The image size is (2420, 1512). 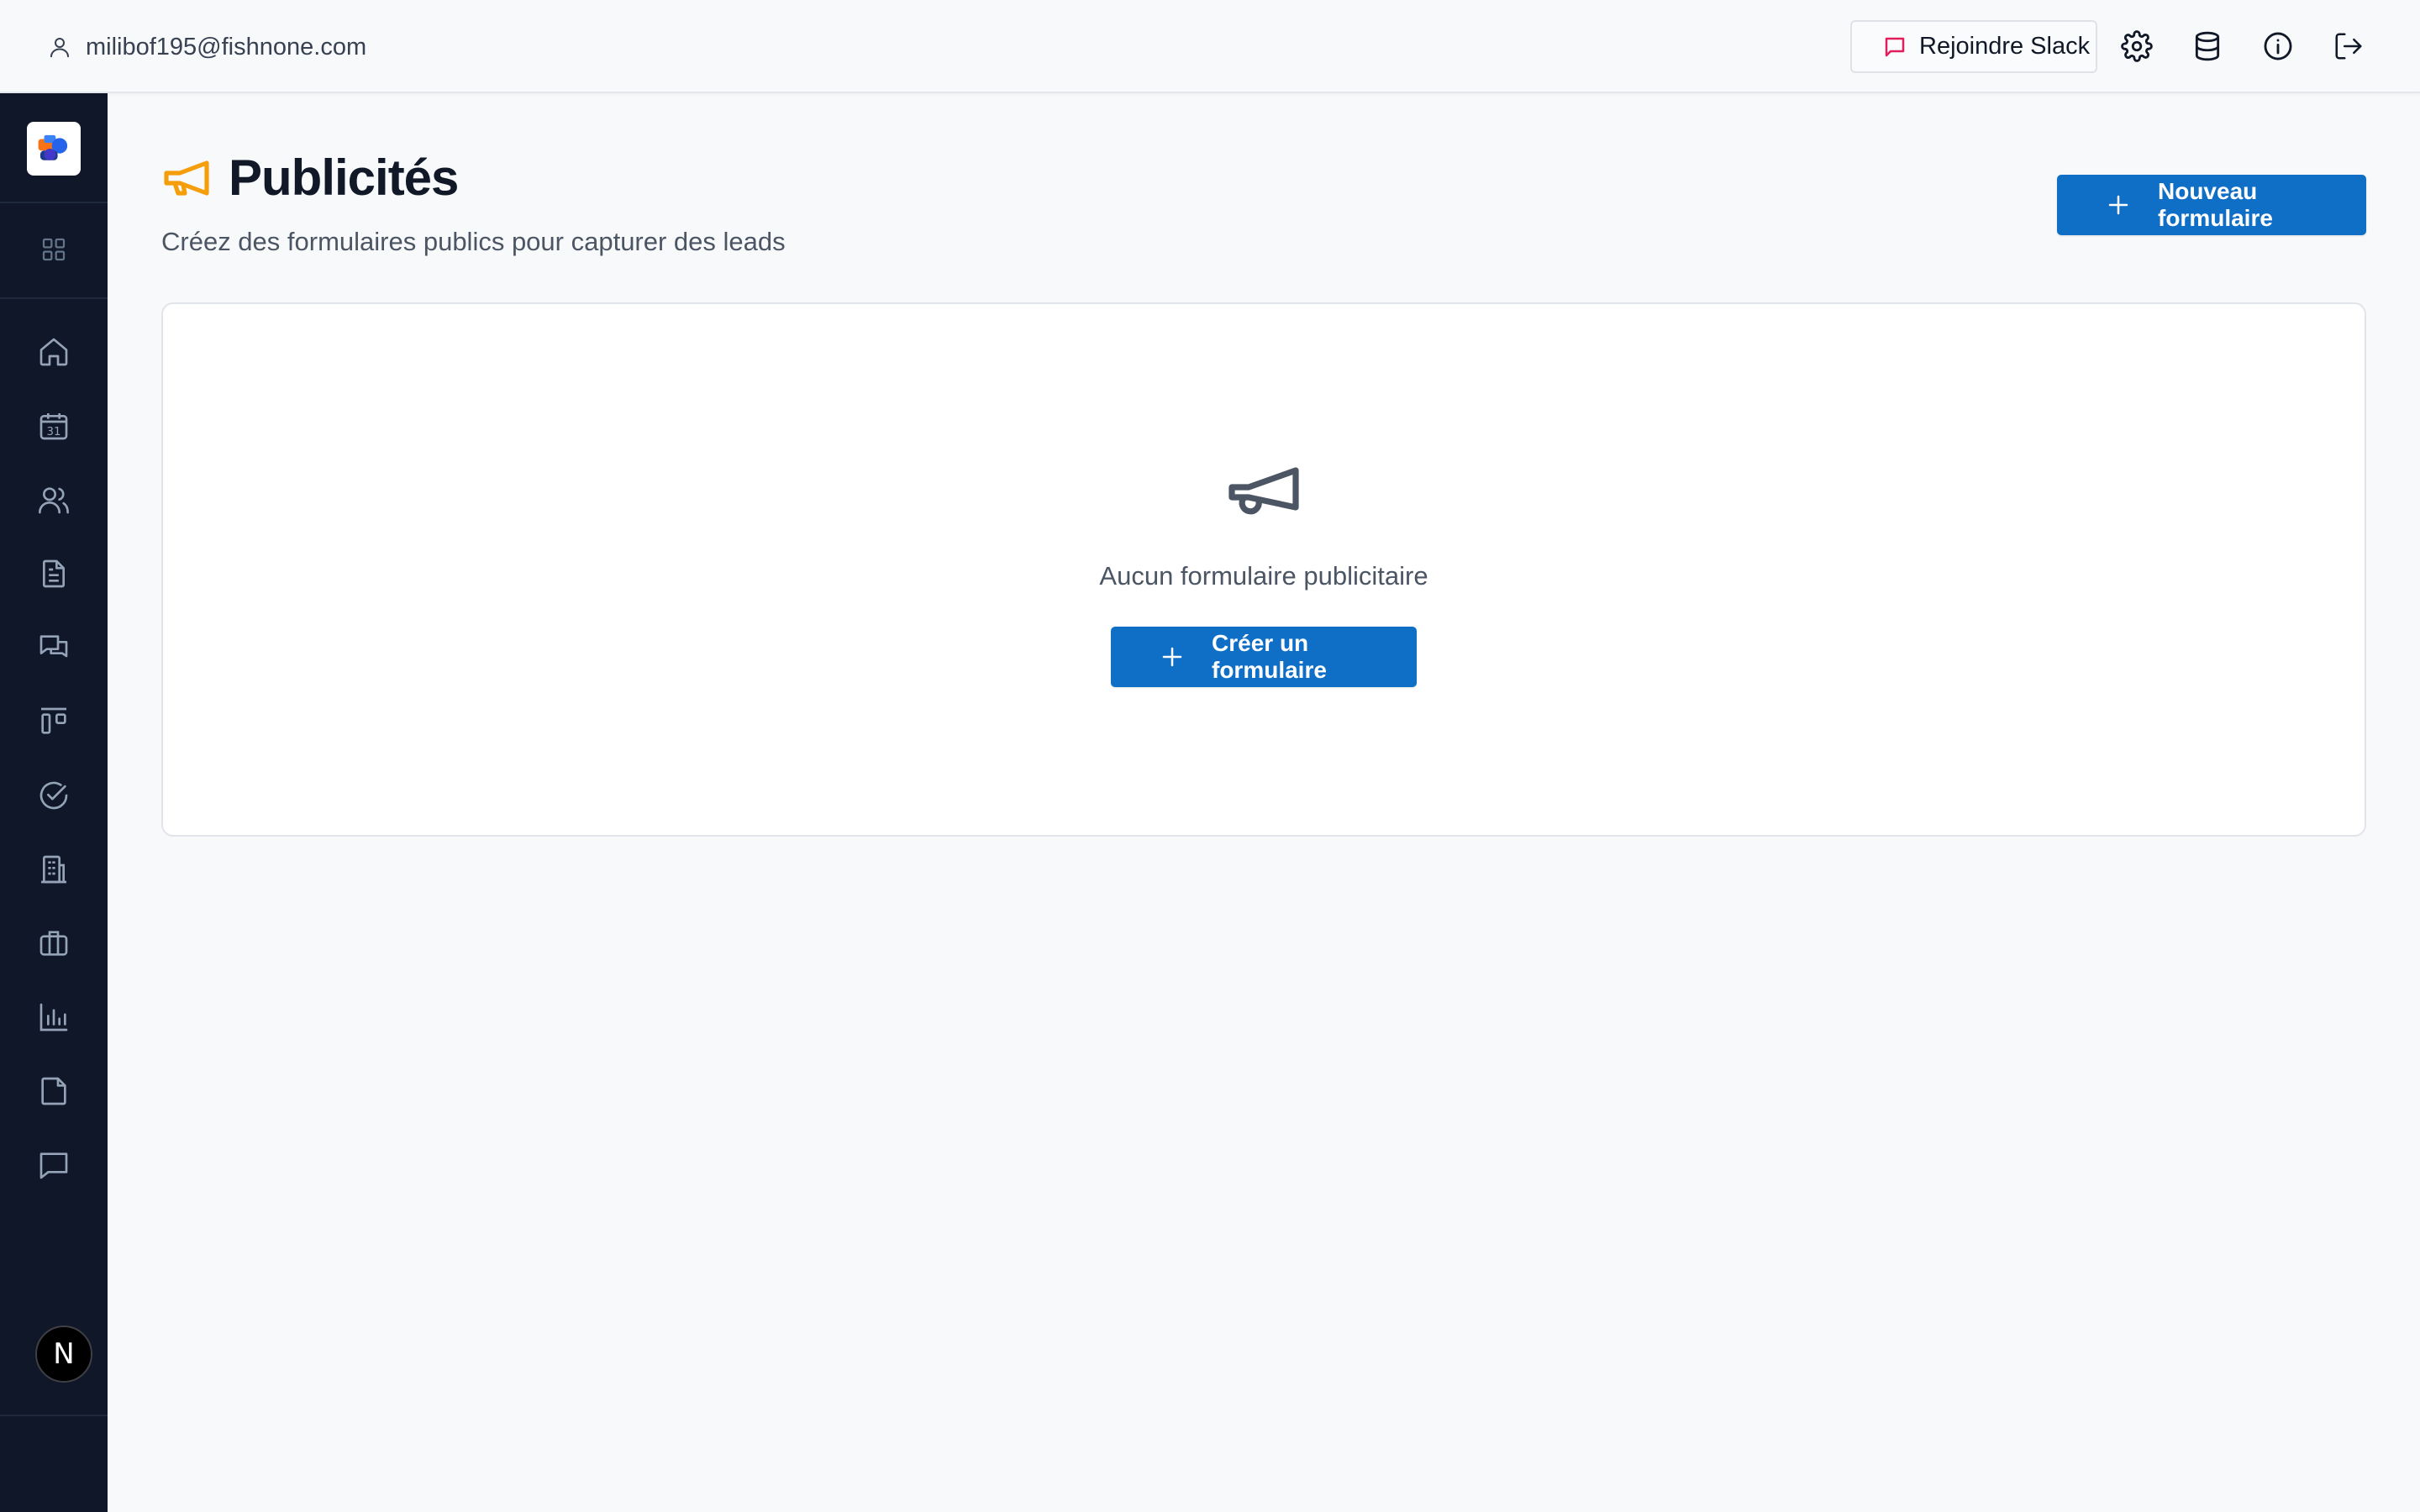 What do you see at coordinates (54, 795) in the screenshot?
I see `check-circle-icon` at bounding box center [54, 795].